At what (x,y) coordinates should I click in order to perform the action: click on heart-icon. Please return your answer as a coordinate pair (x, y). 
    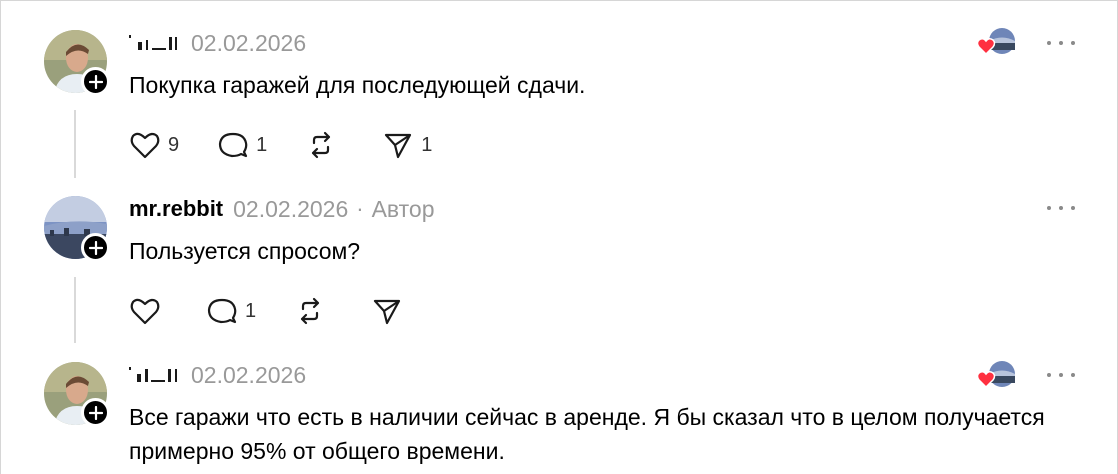
    Looking at the image, I should click on (986, 379).